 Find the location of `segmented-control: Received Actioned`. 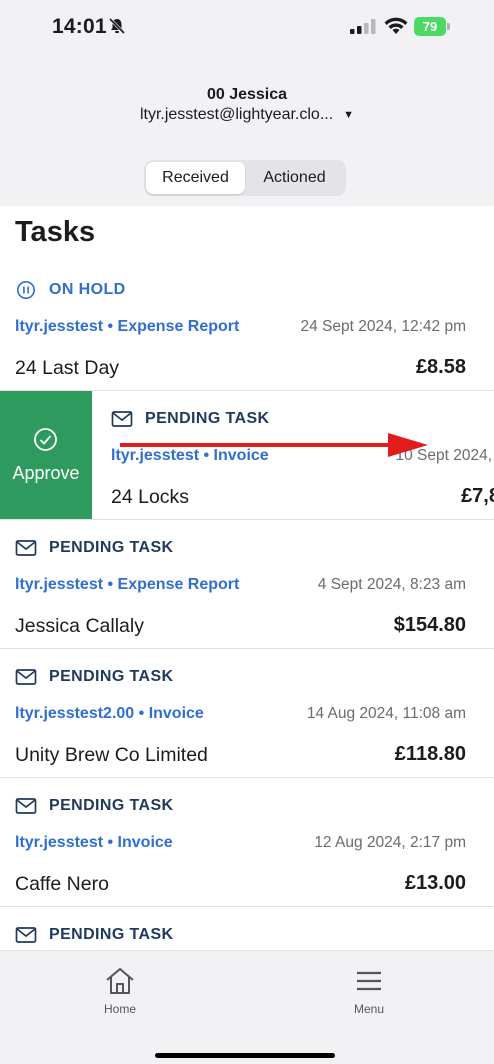

segmented-control: Received Actioned is located at coordinates (245, 178).